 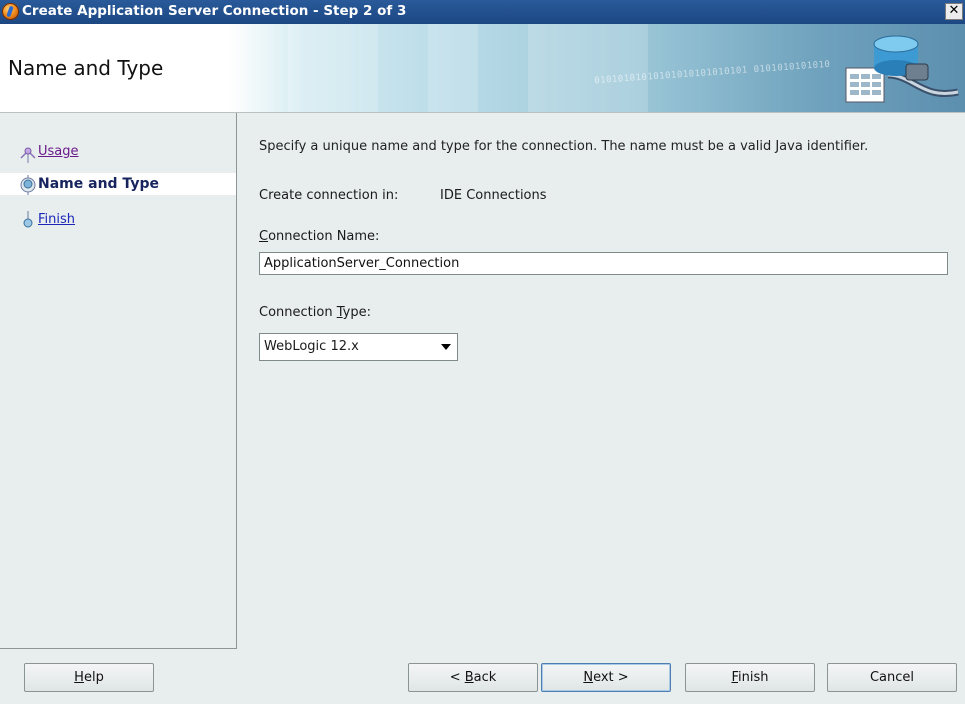 What do you see at coordinates (469, 677) in the screenshot?
I see `mnemonic: B` at bounding box center [469, 677].